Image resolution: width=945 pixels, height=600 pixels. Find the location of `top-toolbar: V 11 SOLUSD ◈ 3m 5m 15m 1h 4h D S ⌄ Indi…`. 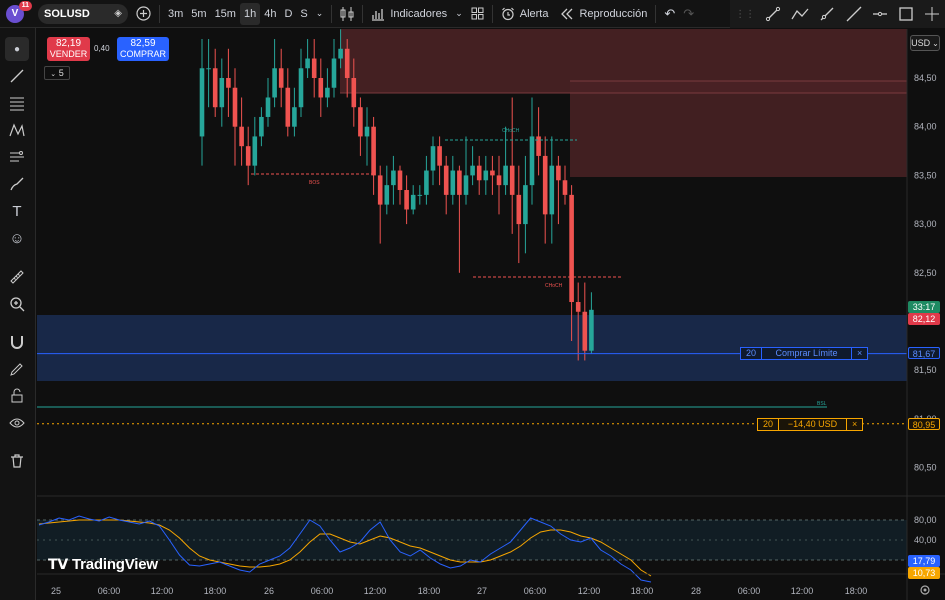

top-toolbar: V 11 SOLUSD ◈ 3m 5m 15m 1h 4h D S ⌄ Indi… is located at coordinates (472, 14).